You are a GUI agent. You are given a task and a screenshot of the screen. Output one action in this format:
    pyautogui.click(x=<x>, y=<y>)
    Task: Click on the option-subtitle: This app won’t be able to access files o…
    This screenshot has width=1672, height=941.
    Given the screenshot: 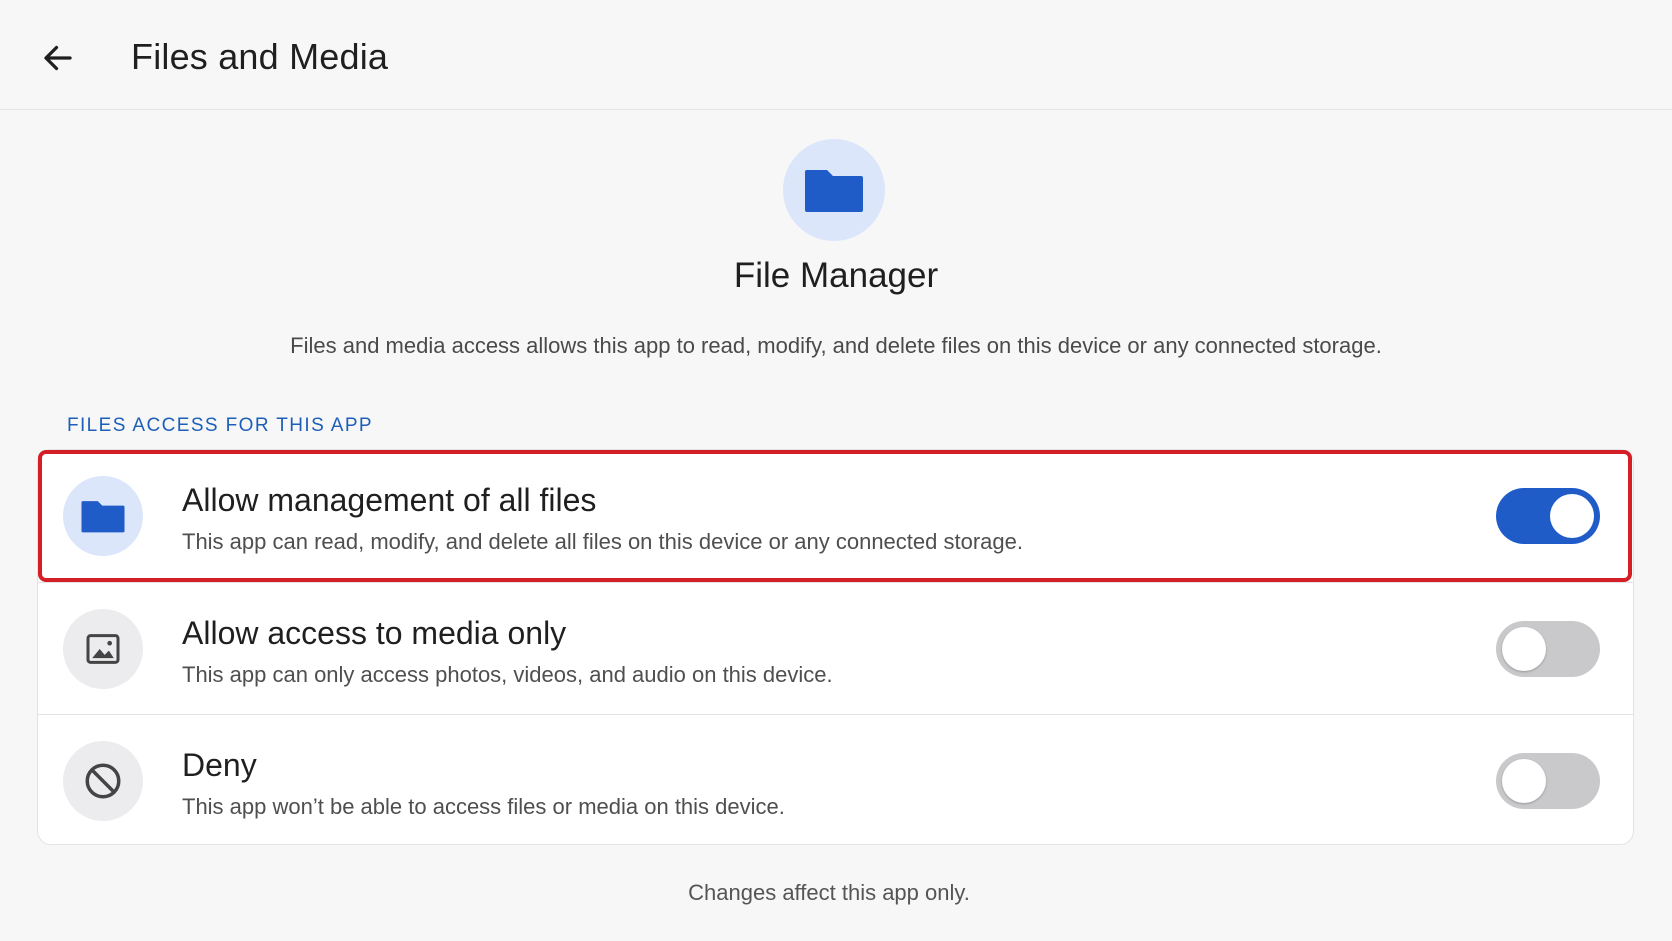 What is the action you would take?
    pyautogui.click(x=483, y=806)
    